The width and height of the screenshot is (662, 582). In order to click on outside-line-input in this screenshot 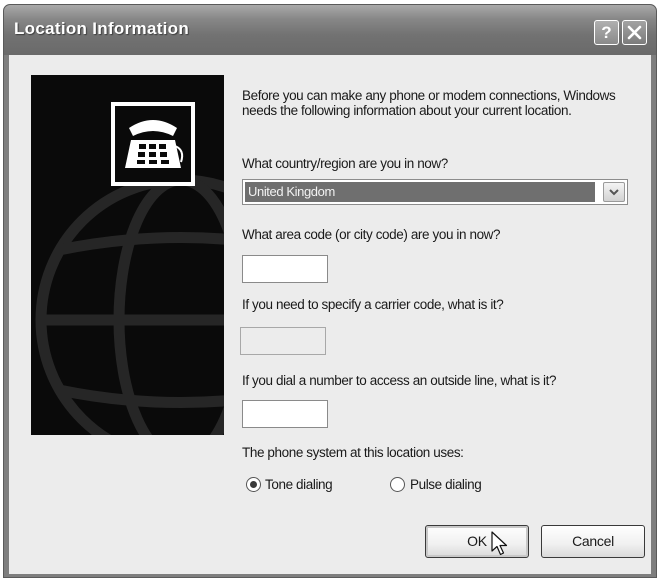, I will do `click(285, 414)`.